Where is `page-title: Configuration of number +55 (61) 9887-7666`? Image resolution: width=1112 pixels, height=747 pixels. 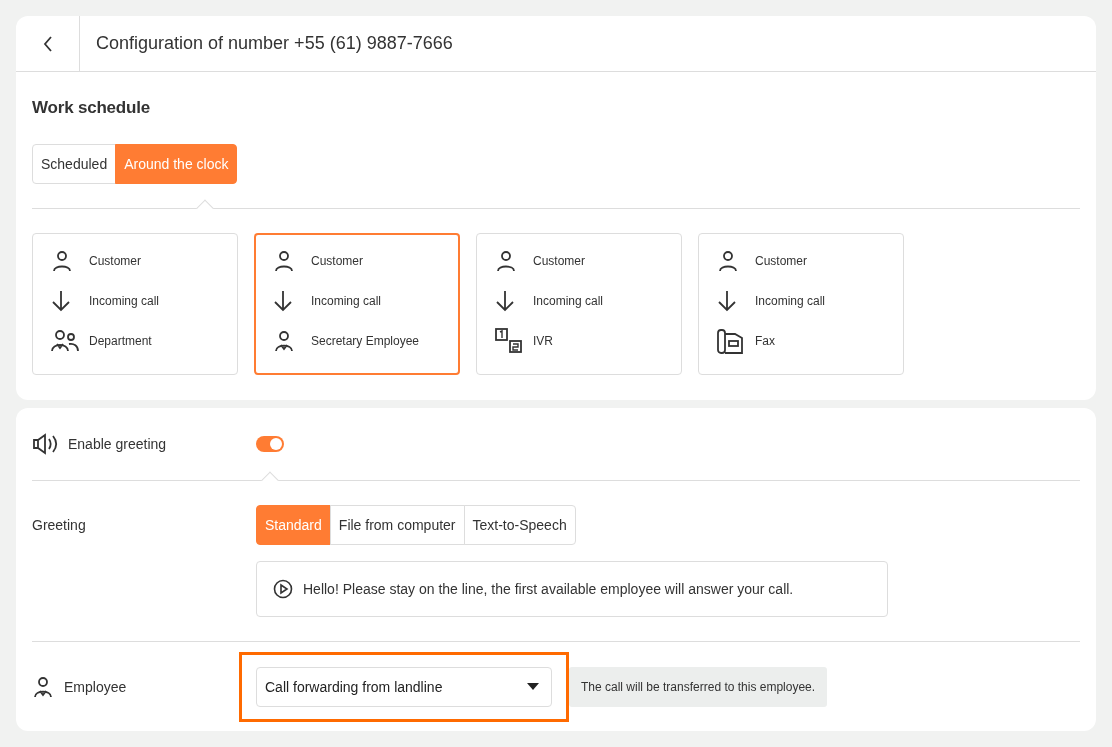 page-title: Configuration of number +55 (61) 9887-7666 is located at coordinates (274, 43).